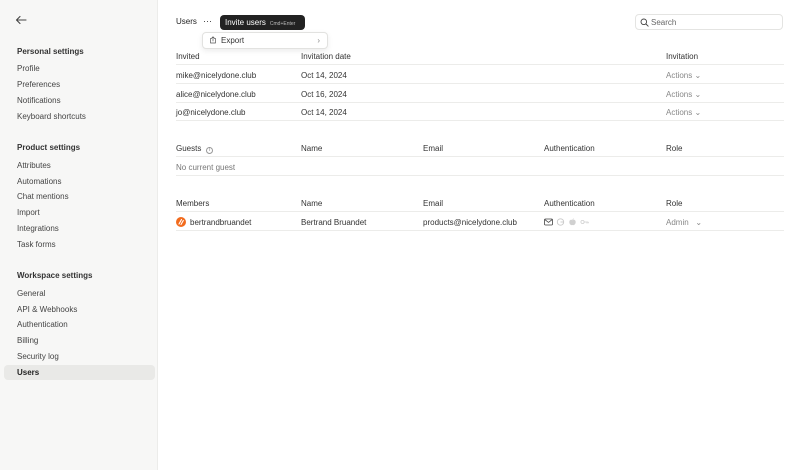 Image resolution: width=800 pixels, height=470 pixels. What do you see at coordinates (79, 244) in the screenshot?
I see `sidebar-item-task-forms: Task forms` at bounding box center [79, 244].